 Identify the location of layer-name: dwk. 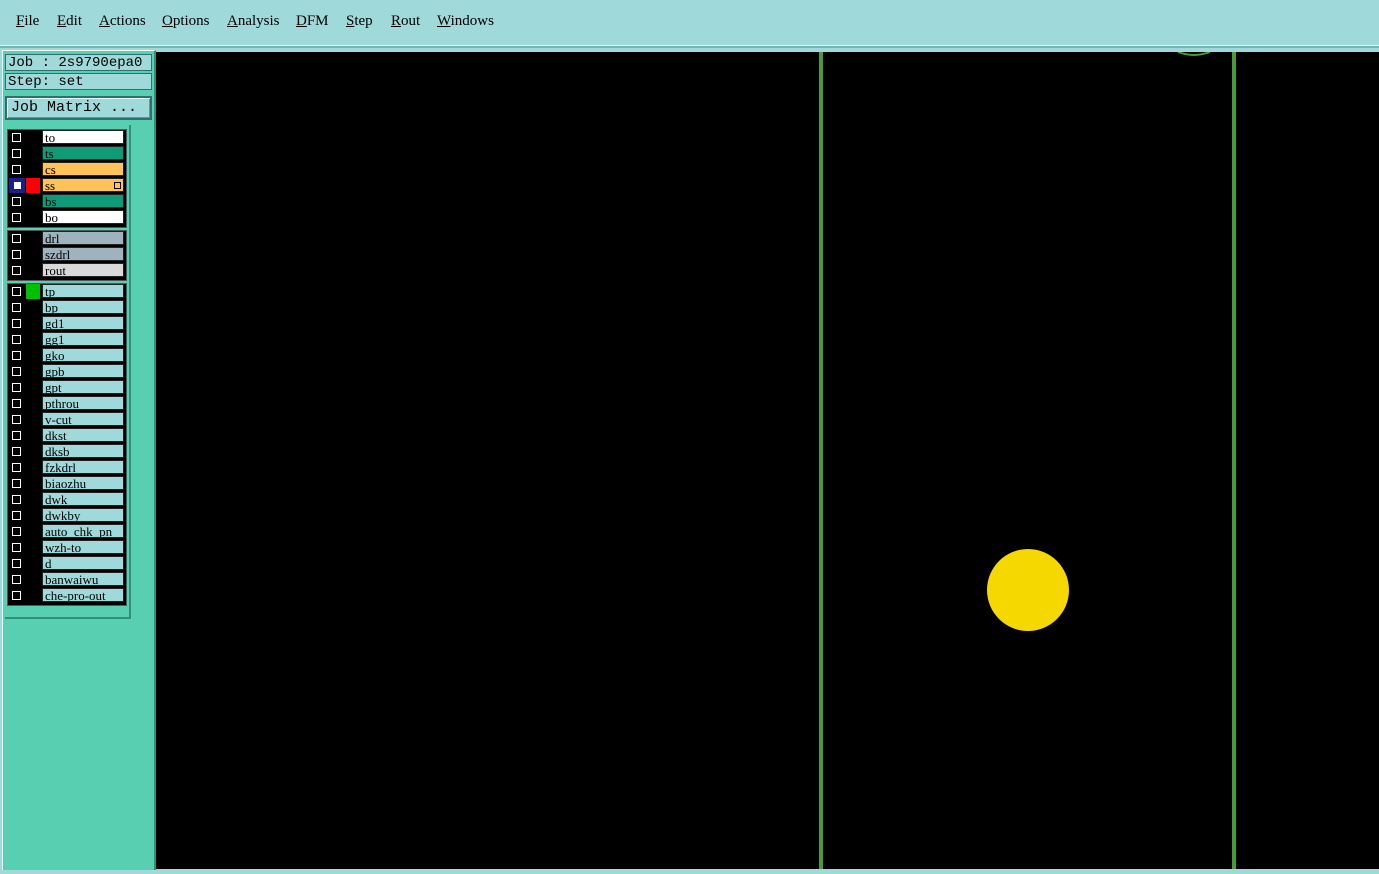
(83, 499).